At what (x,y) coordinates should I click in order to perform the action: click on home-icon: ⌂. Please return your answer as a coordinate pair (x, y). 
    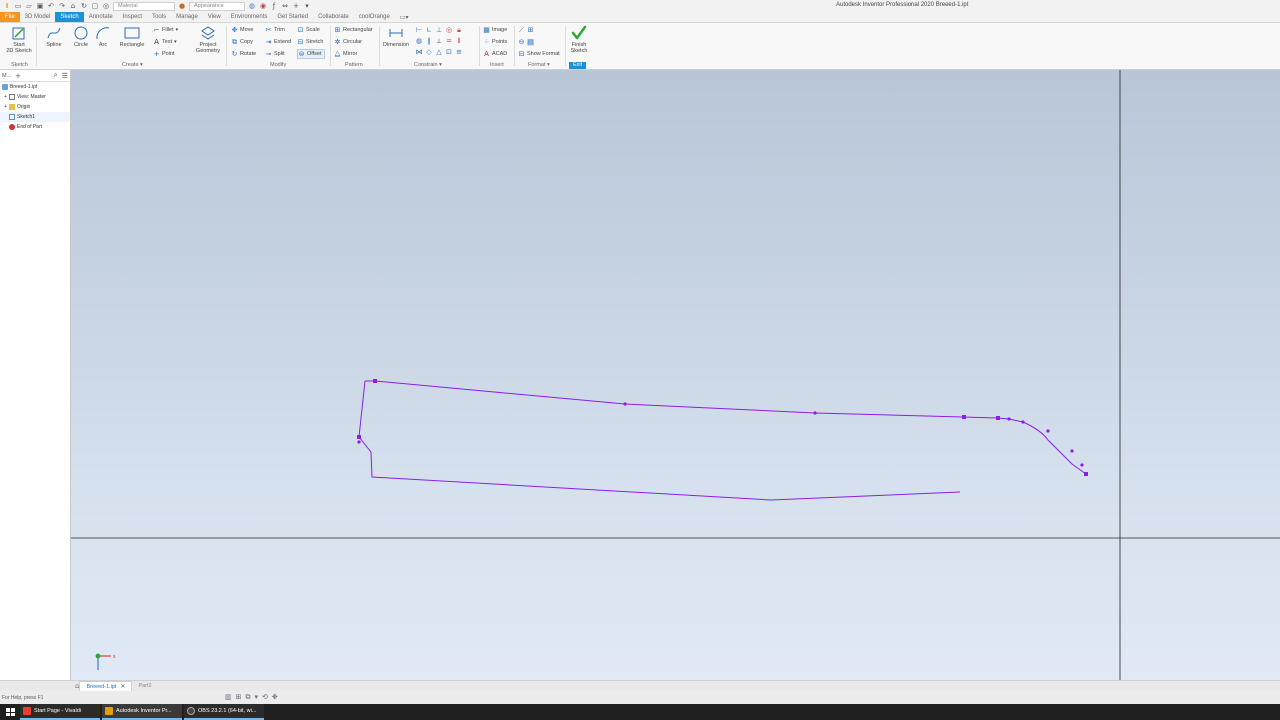
    Looking at the image, I should click on (73, 6).